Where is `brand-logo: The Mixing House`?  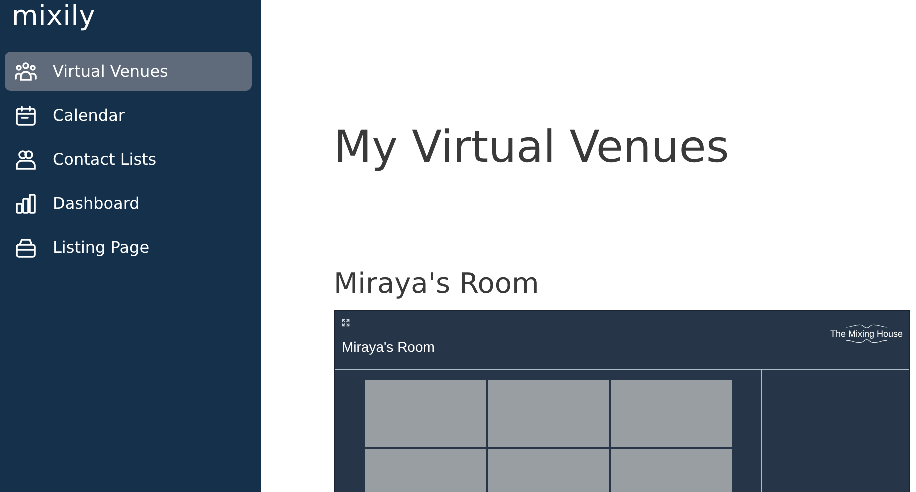 brand-logo: The Mixing House is located at coordinates (869, 340).